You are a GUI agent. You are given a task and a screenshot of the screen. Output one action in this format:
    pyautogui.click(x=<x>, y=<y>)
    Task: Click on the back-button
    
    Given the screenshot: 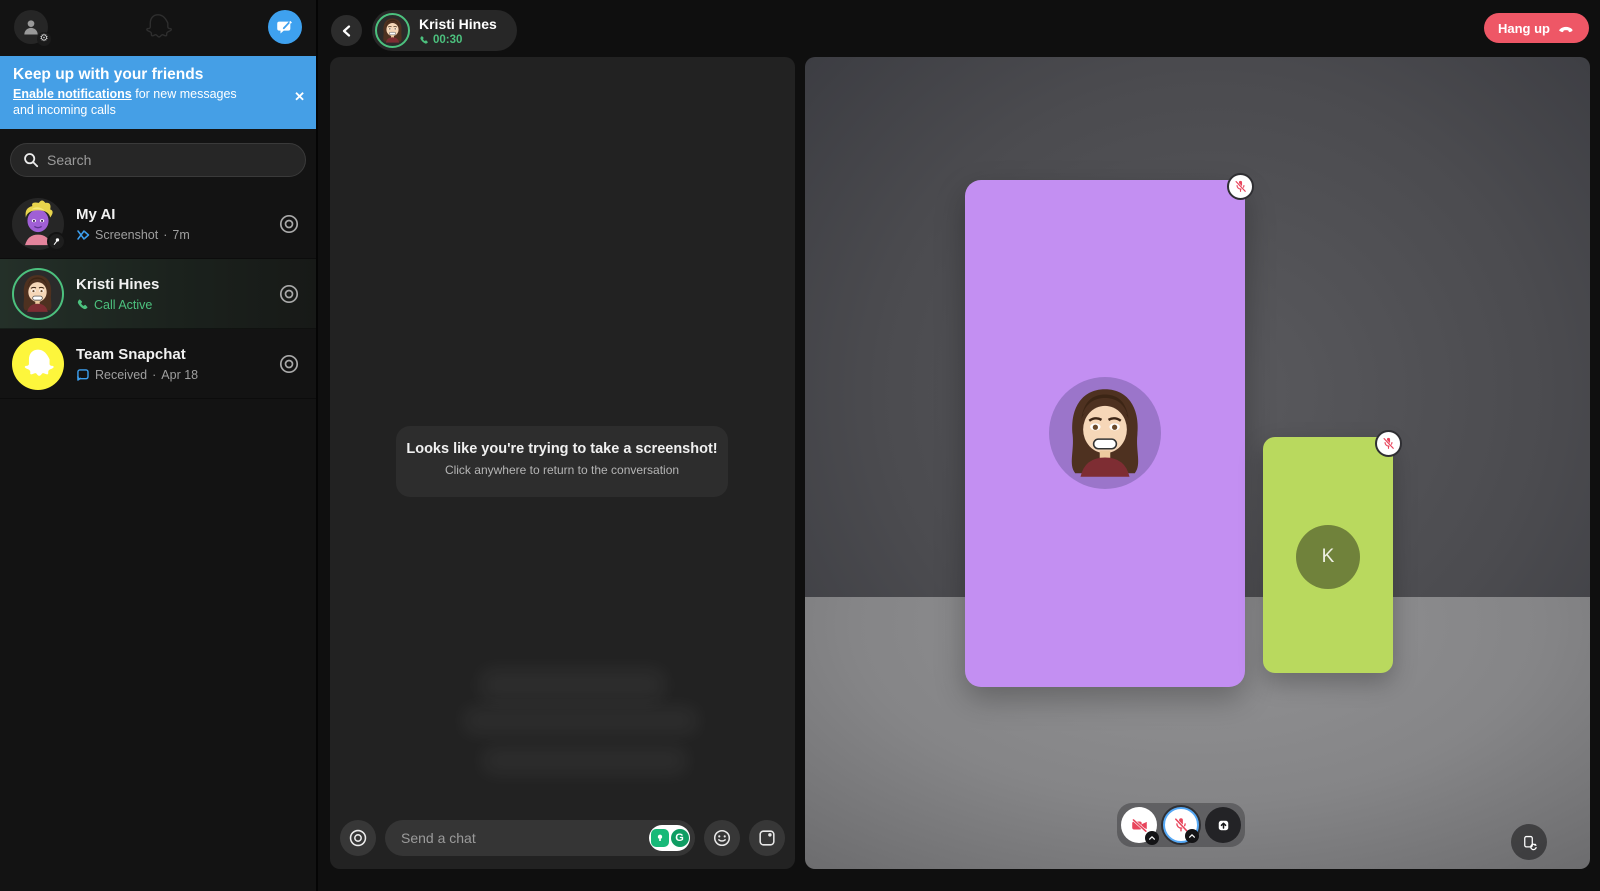 What is the action you would take?
    pyautogui.click(x=346, y=30)
    